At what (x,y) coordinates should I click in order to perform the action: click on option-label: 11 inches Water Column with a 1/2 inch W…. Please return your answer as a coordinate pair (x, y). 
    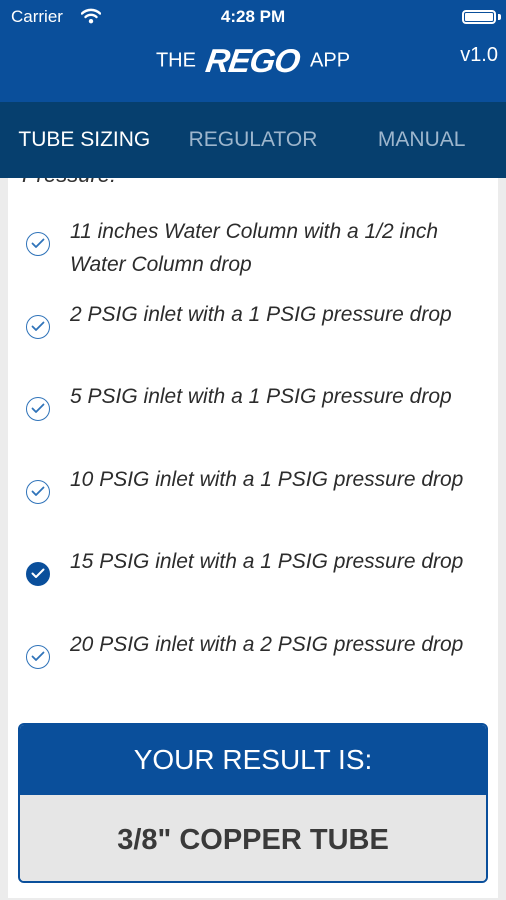
    Looking at the image, I should click on (254, 248).